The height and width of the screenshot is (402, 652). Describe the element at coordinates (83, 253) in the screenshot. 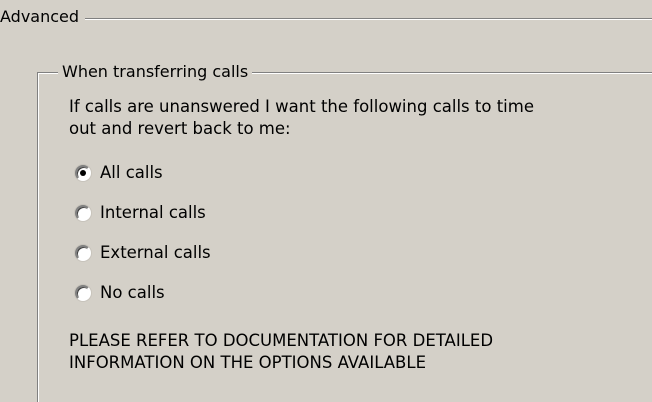

I see `radio-button-external-calls` at that location.